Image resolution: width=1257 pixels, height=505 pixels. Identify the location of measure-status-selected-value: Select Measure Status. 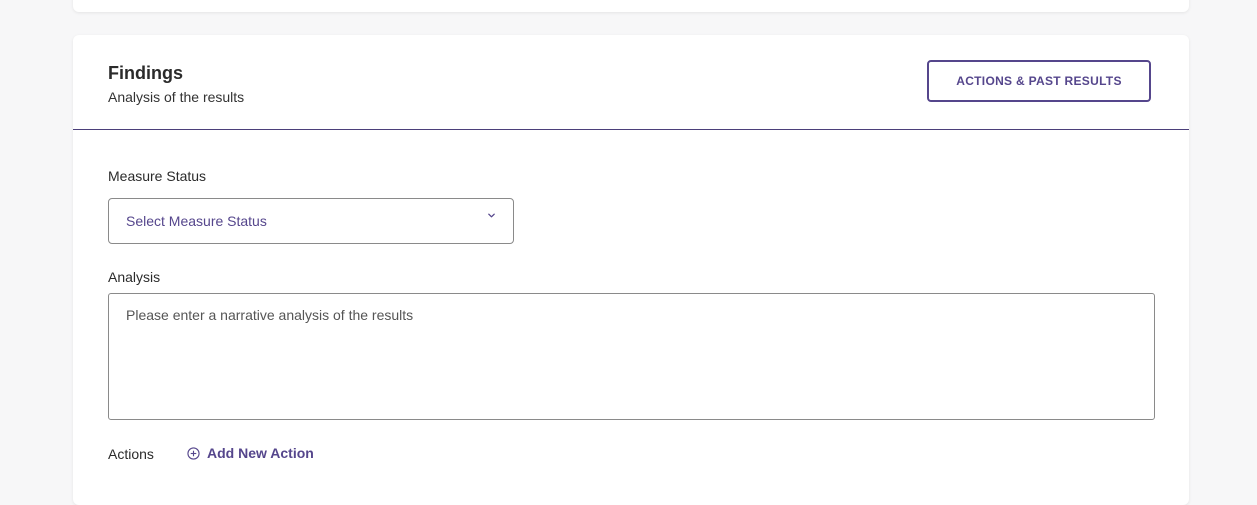
(196, 221).